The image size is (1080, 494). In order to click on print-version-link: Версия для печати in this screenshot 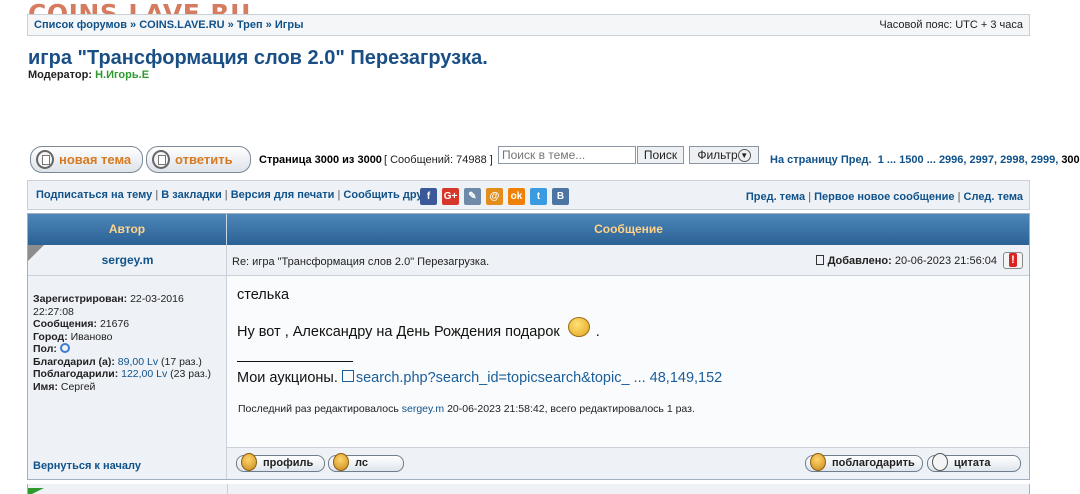, I will do `click(283, 195)`.